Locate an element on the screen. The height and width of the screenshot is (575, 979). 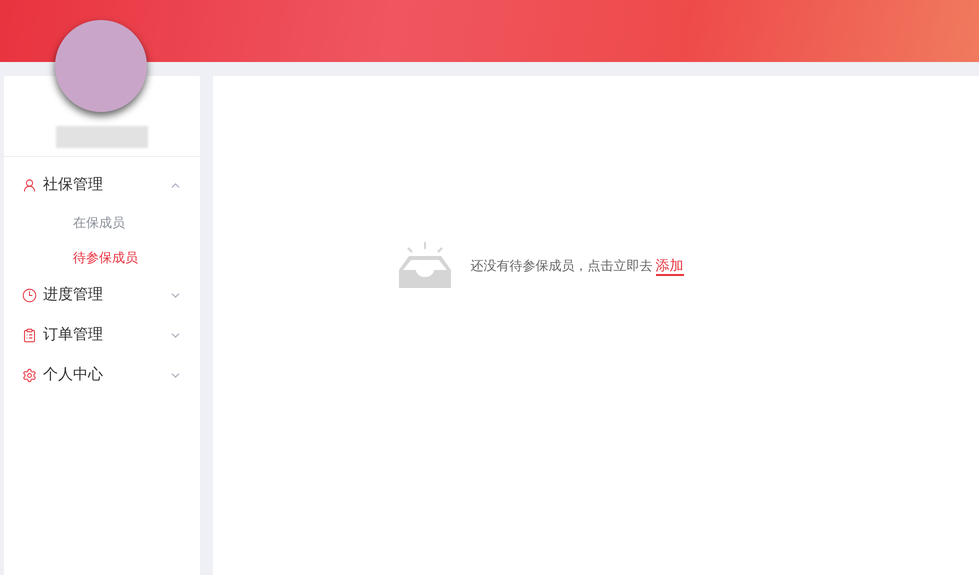
empty-message: 还没有待参保成员，点击立即去 is located at coordinates (561, 266).